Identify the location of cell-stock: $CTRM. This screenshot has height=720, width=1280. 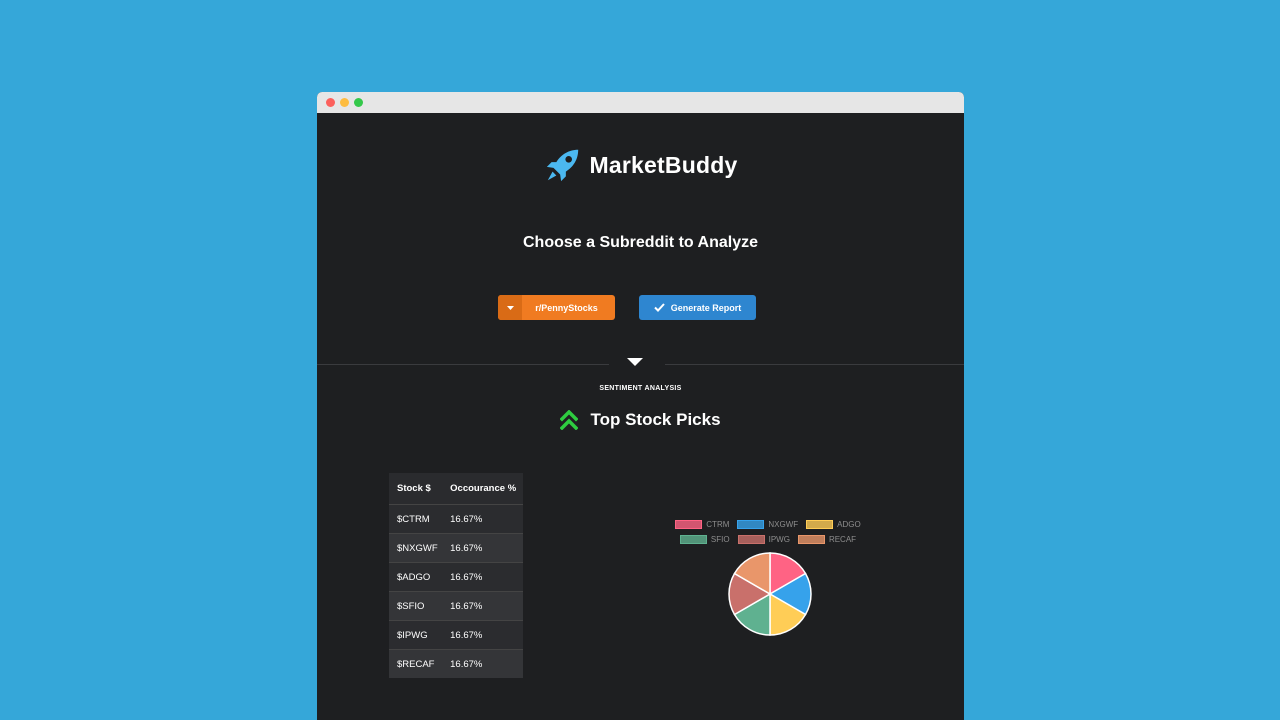
(416, 519).